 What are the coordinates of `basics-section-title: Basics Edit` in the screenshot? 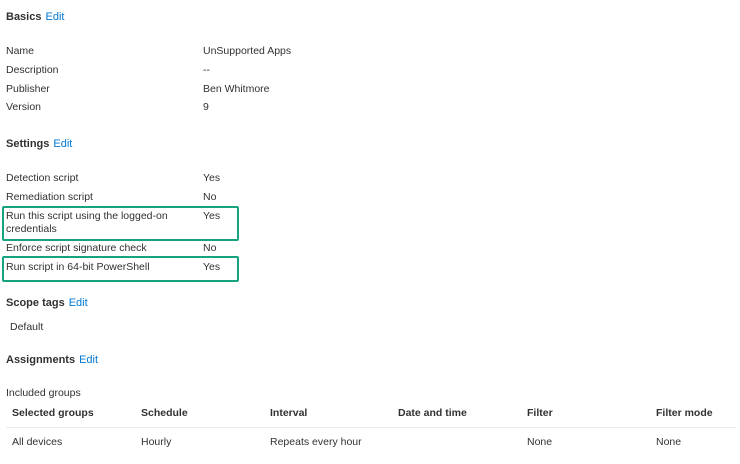 It's located at (35, 17).